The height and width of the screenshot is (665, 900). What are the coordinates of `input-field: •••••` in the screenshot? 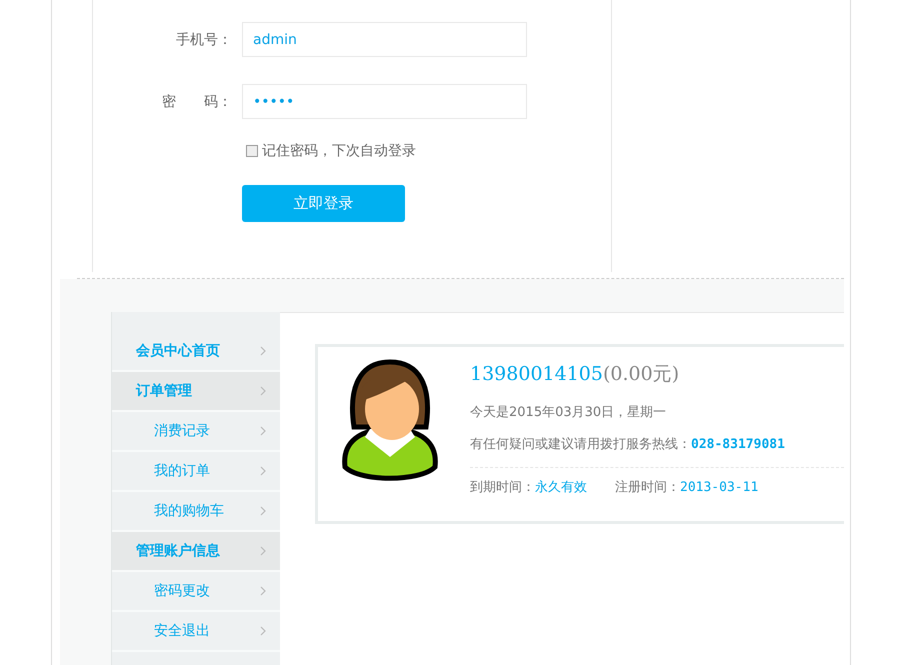 It's located at (384, 101).